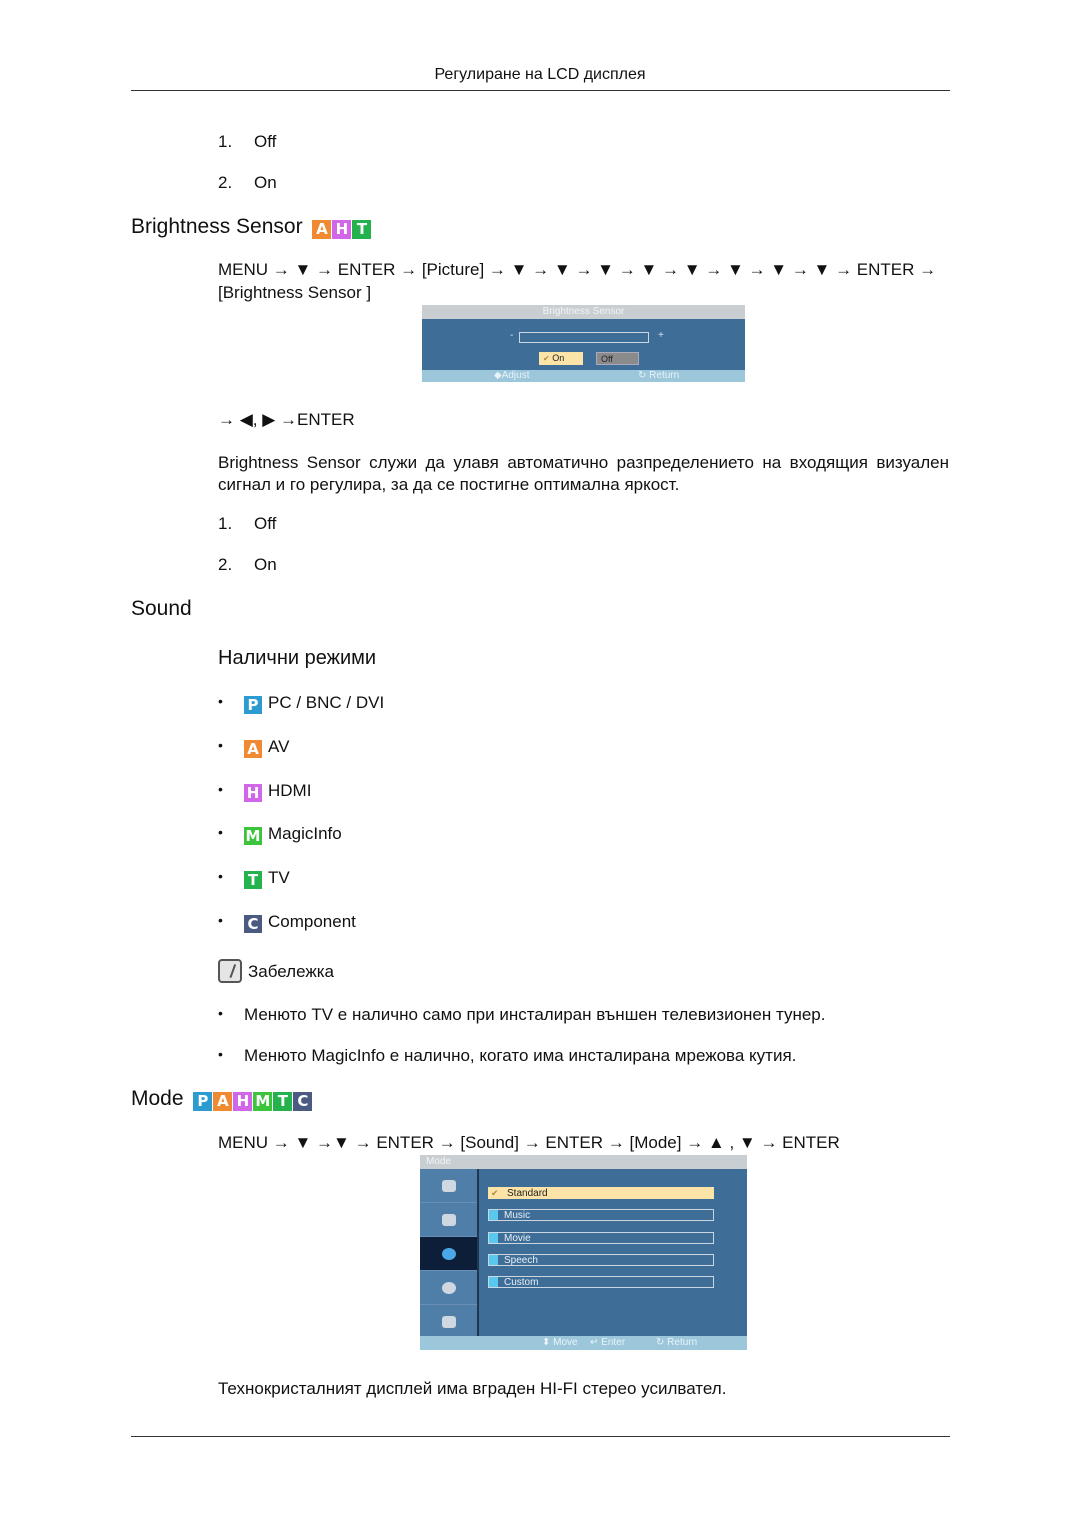 The width and height of the screenshot is (1080, 1527). Describe the element at coordinates (583, 376) in the screenshot. I see `osd-footer: ◆Adjust ↻ Return` at that location.